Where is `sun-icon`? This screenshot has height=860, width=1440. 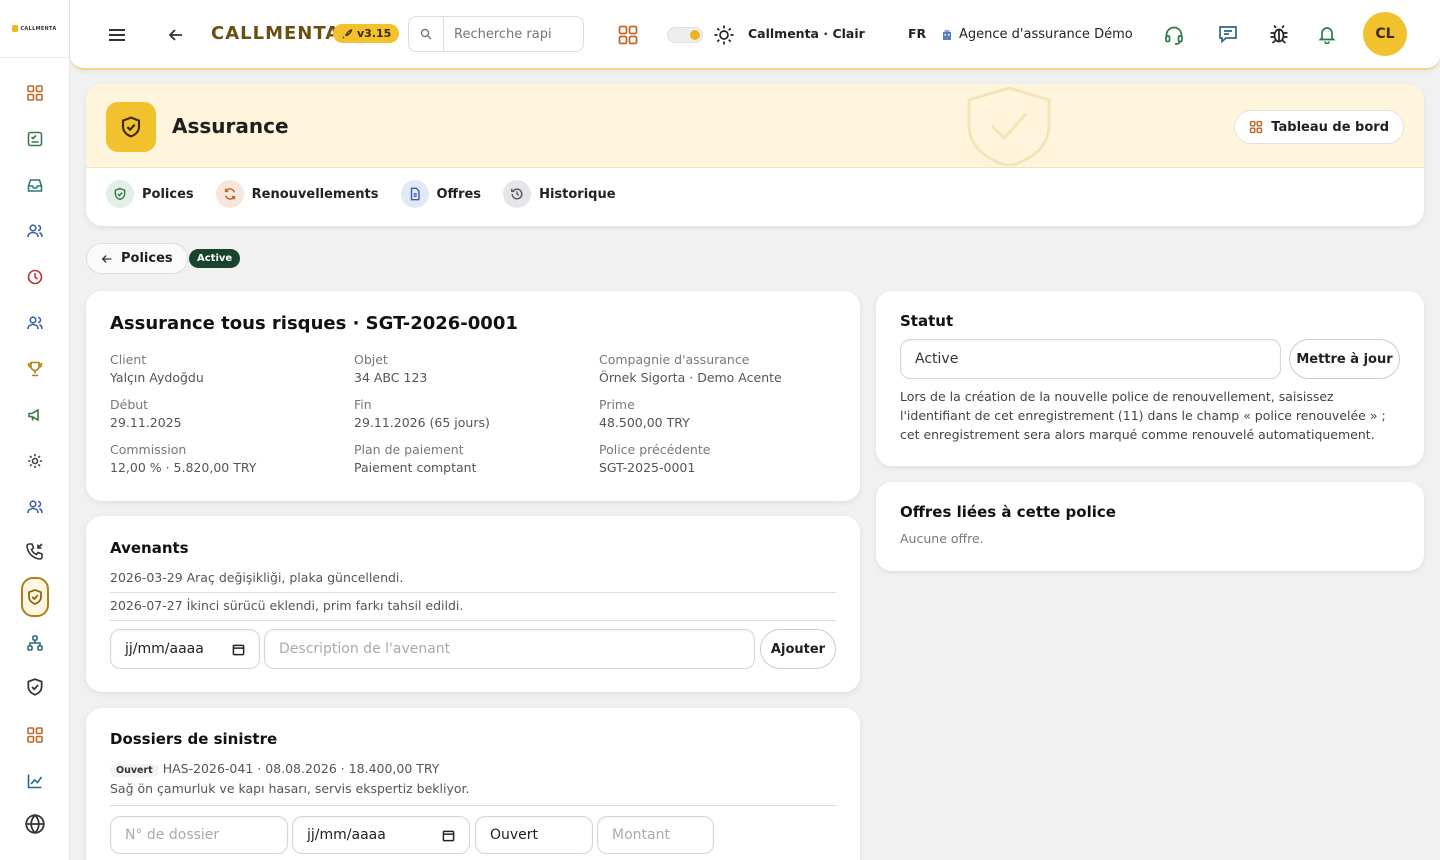 sun-icon is located at coordinates (724, 35).